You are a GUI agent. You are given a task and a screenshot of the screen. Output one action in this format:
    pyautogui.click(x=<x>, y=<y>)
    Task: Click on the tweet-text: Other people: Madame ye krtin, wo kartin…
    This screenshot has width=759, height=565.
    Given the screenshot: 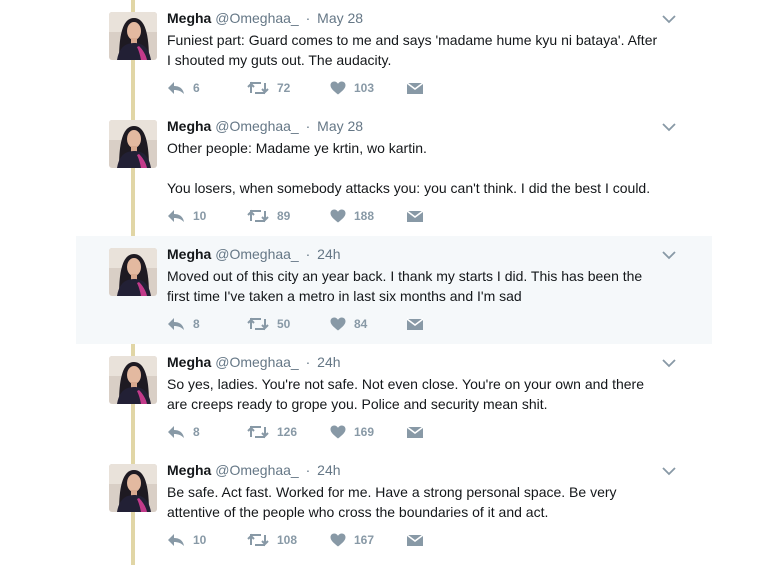 What is the action you would take?
    pyautogui.click(x=409, y=168)
    